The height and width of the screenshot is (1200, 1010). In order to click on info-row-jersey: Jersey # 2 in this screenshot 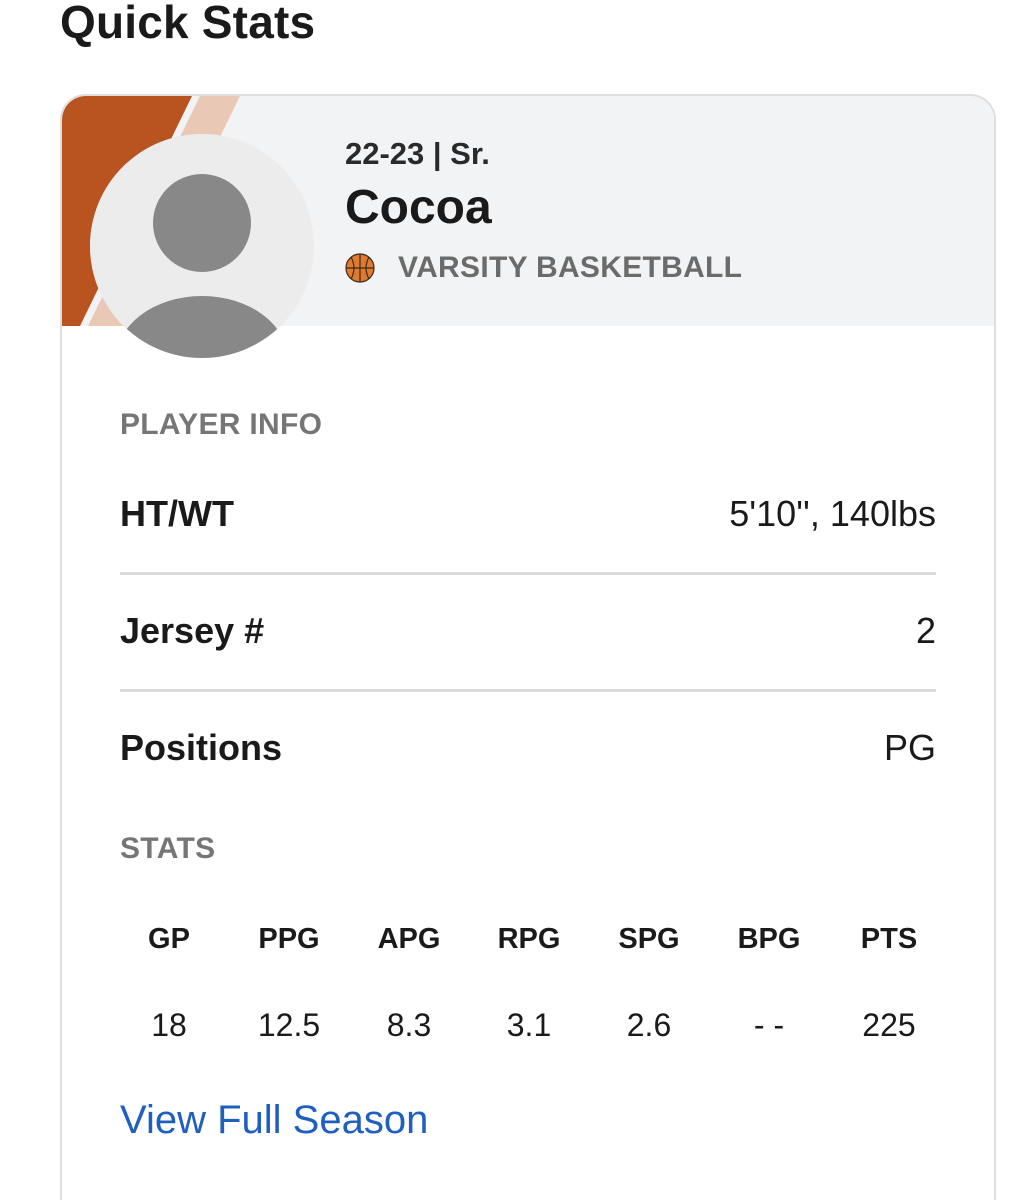, I will do `click(528, 631)`.